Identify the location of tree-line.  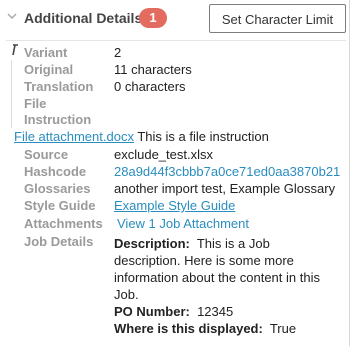
(11, 94).